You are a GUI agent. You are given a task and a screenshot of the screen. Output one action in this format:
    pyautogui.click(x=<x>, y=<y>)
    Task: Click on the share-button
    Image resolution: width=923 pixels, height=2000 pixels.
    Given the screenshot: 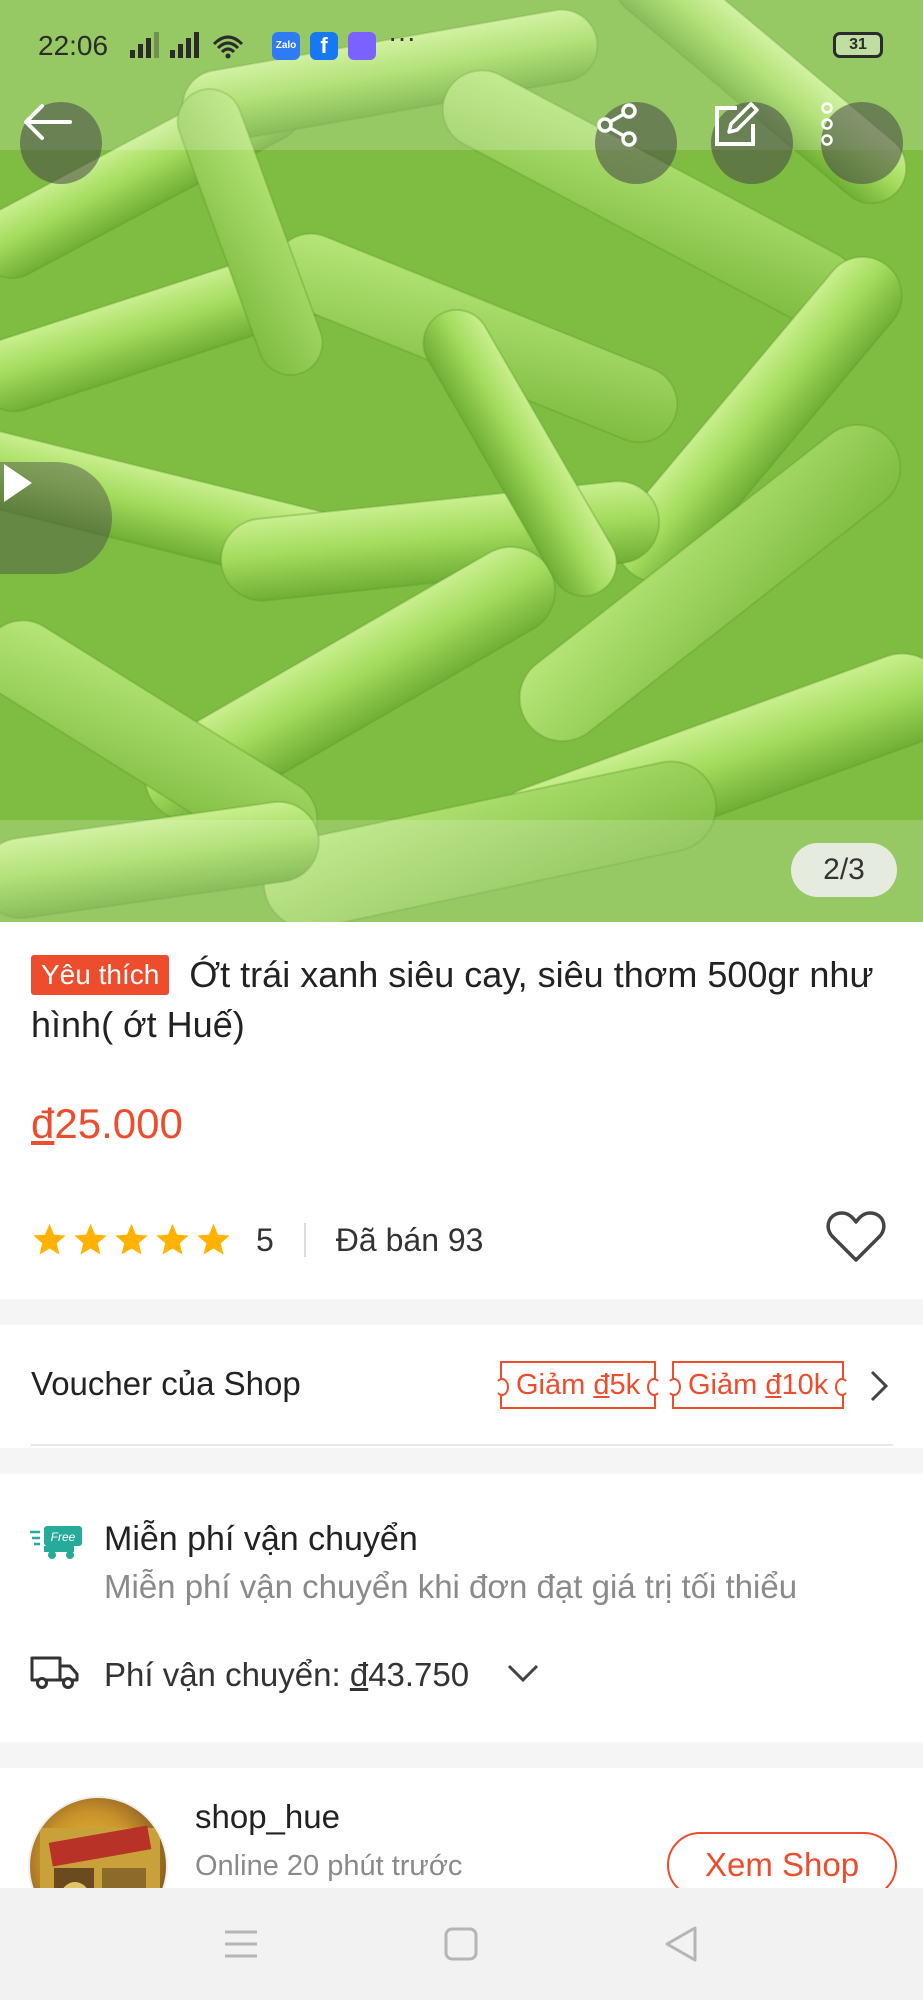 What is the action you would take?
    pyautogui.click(x=636, y=143)
    